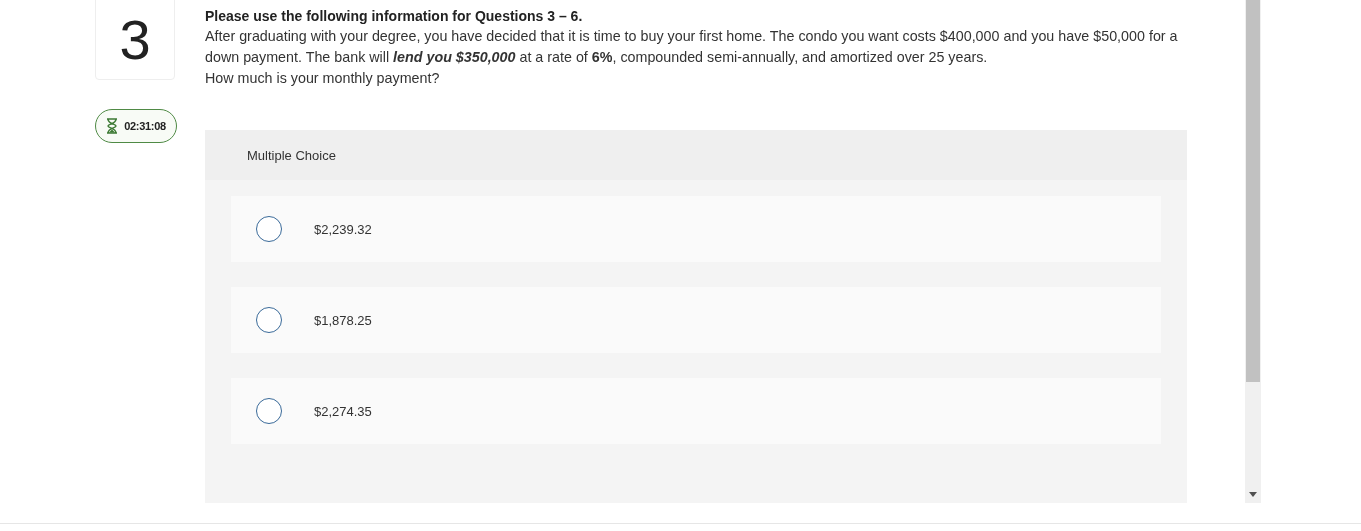  I want to click on scrollbar-thumb, so click(1253, 191).